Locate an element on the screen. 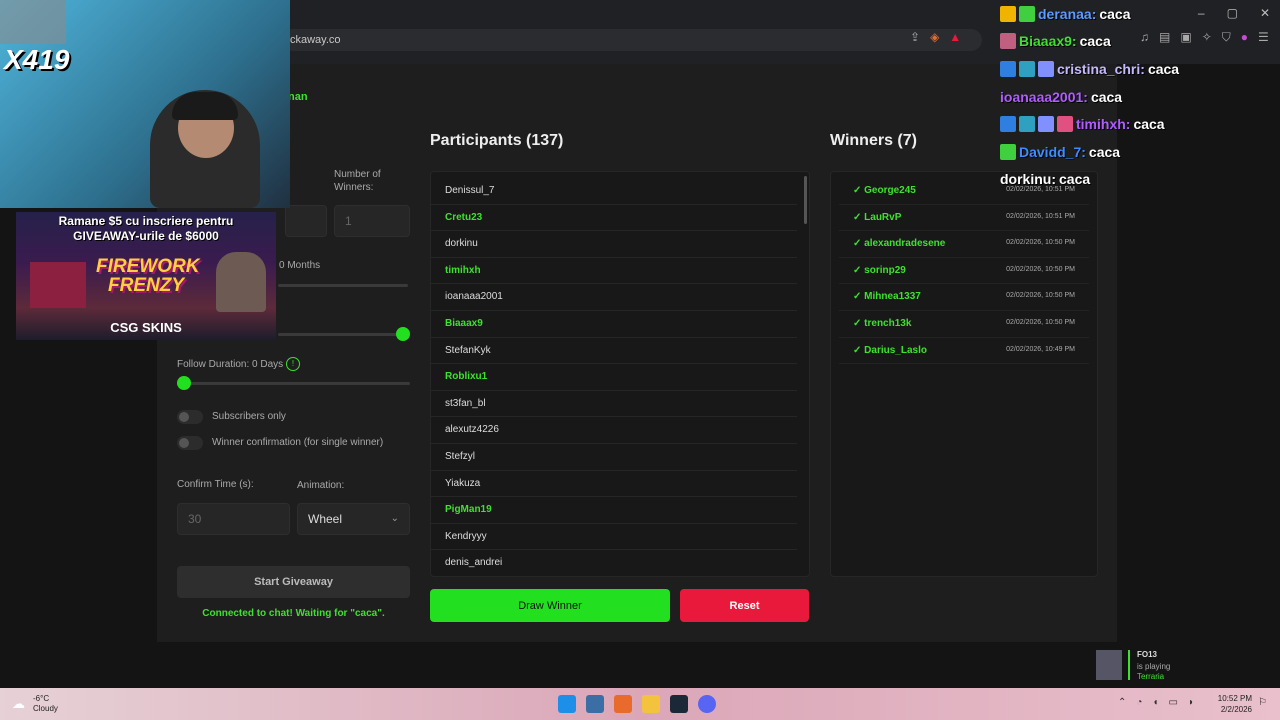 This screenshot has width=1280, height=720. friend-avatar is located at coordinates (1109, 665).